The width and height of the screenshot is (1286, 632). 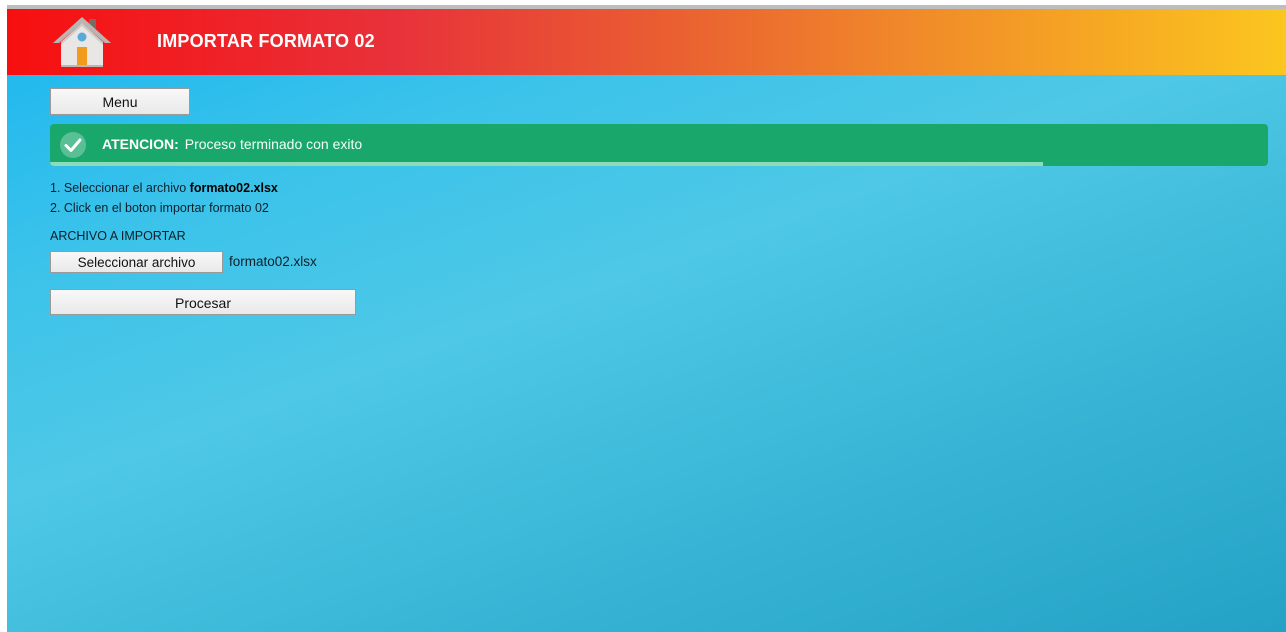 What do you see at coordinates (646, 42) in the screenshot?
I see `header-bar: IMPORTAR FORMATO 02` at bounding box center [646, 42].